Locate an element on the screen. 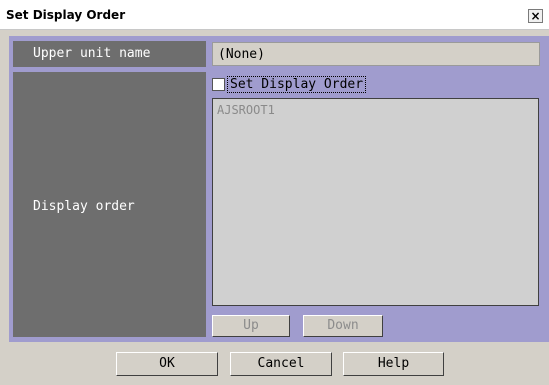 The width and height of the screenshot is (549, 385). set-display-order-label: Set Display Order is located at coordinates (297, 84).